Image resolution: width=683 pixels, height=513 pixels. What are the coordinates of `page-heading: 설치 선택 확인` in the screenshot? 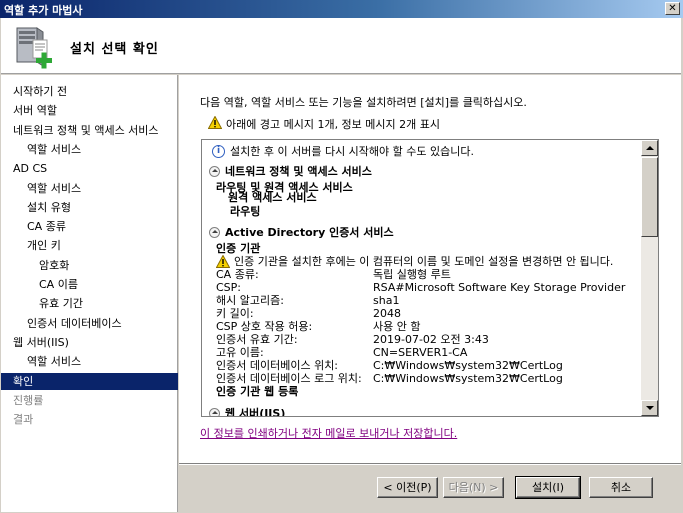 It's located at (114, 49).